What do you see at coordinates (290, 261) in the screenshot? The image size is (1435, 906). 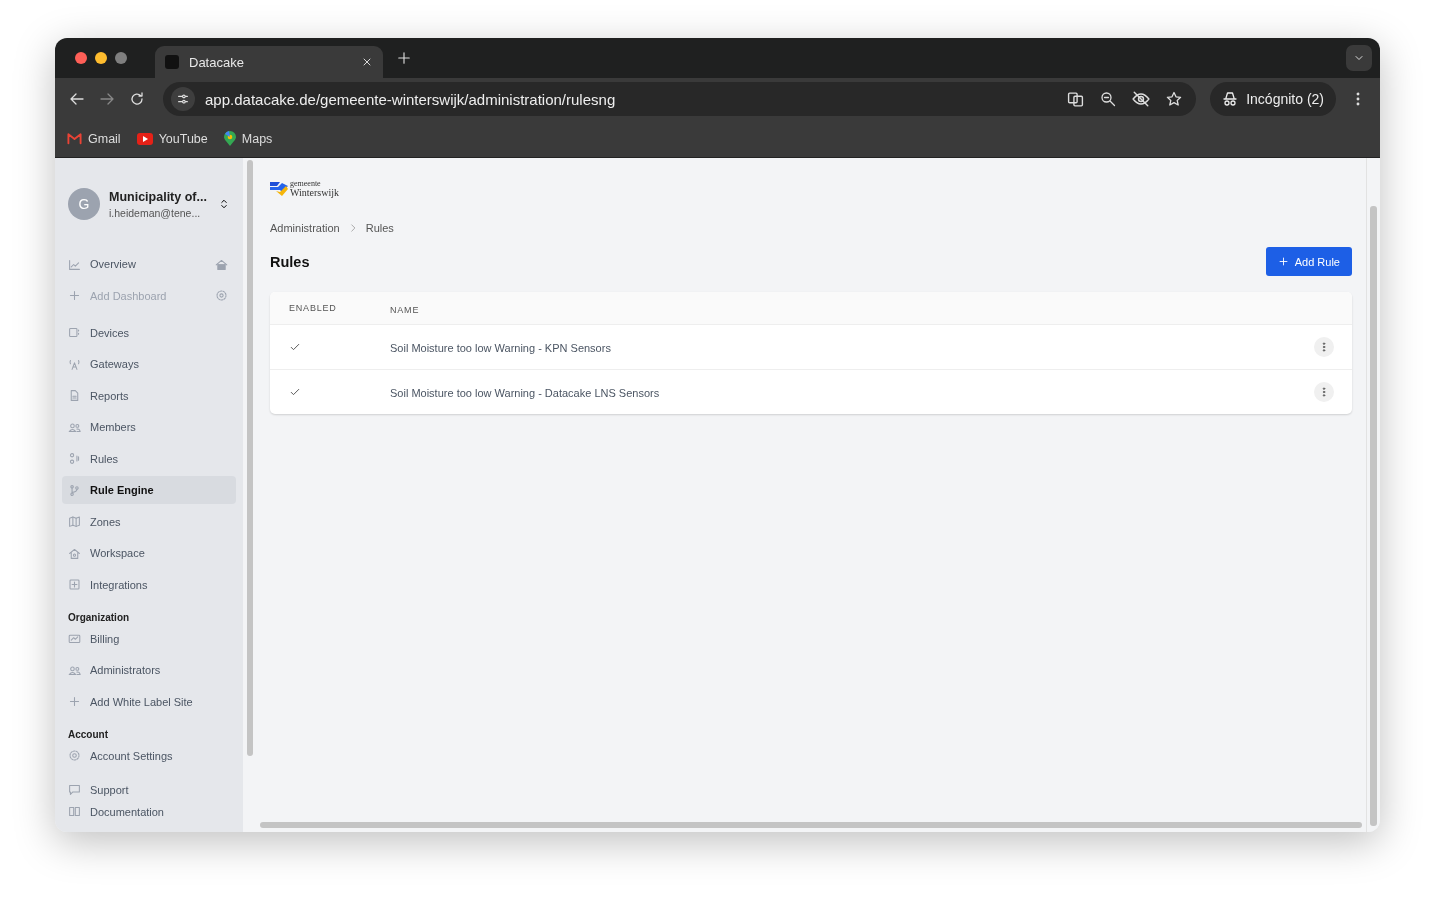 I see `page-title: Rules` at bounding box center [290, 261].